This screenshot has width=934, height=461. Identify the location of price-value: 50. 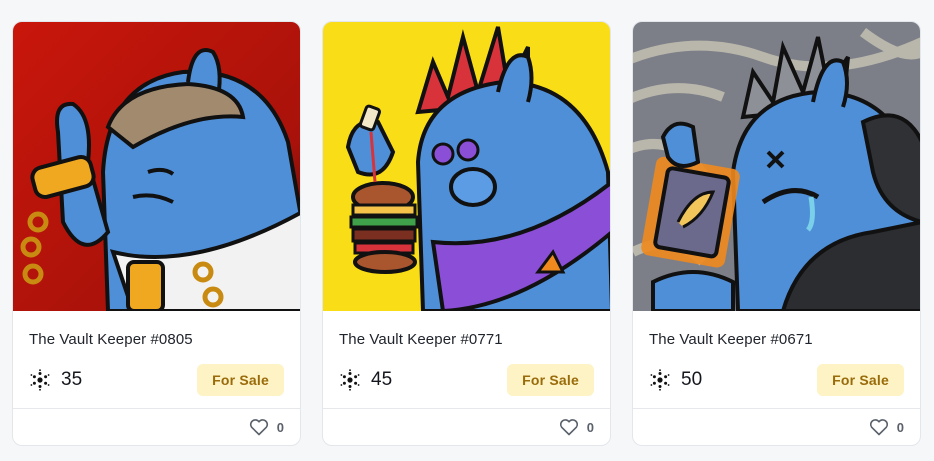
(692, 379).